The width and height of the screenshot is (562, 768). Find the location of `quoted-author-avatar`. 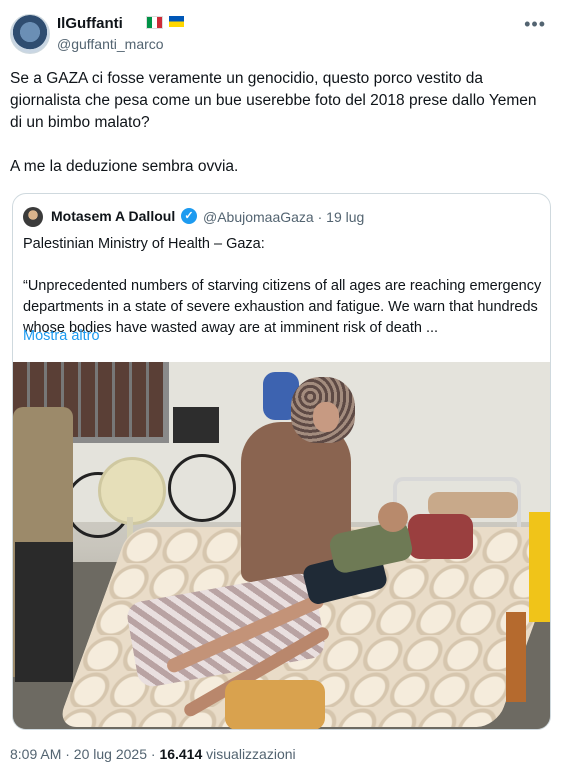

quoted-author-avatar is located at coordinates (33, 217).